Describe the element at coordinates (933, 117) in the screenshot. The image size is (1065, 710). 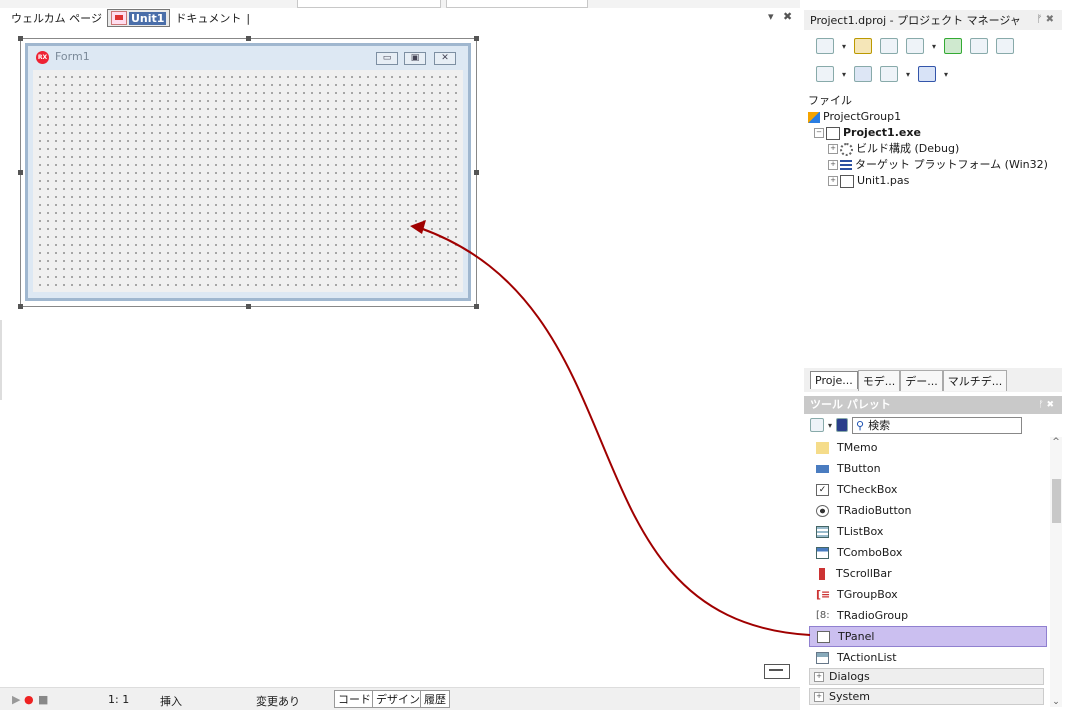
I see `tree-item-projectgroup: ProjectGroup1` at that location.